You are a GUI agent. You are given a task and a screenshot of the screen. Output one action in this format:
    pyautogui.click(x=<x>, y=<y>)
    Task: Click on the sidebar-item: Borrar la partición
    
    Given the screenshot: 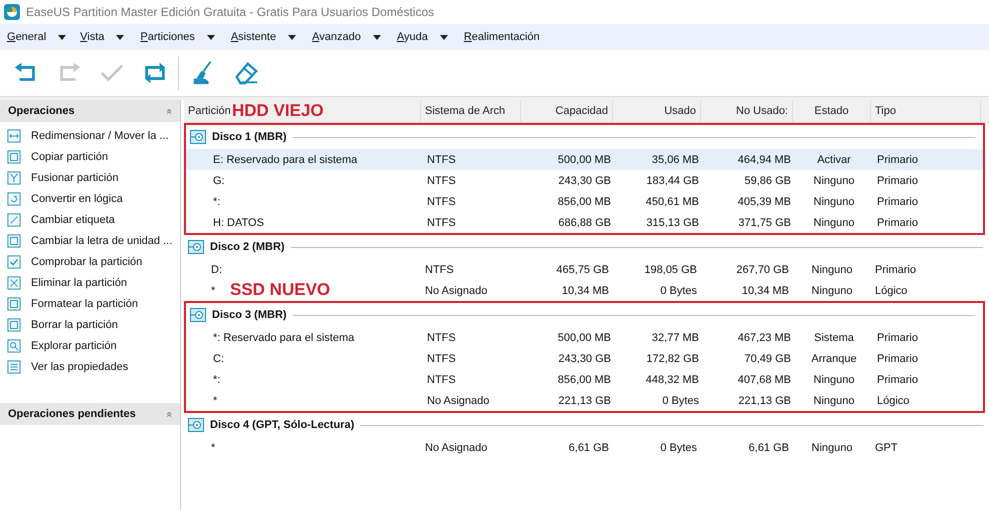 What is the action you would take?
    pyautogui.click(x=90, y=324)
    